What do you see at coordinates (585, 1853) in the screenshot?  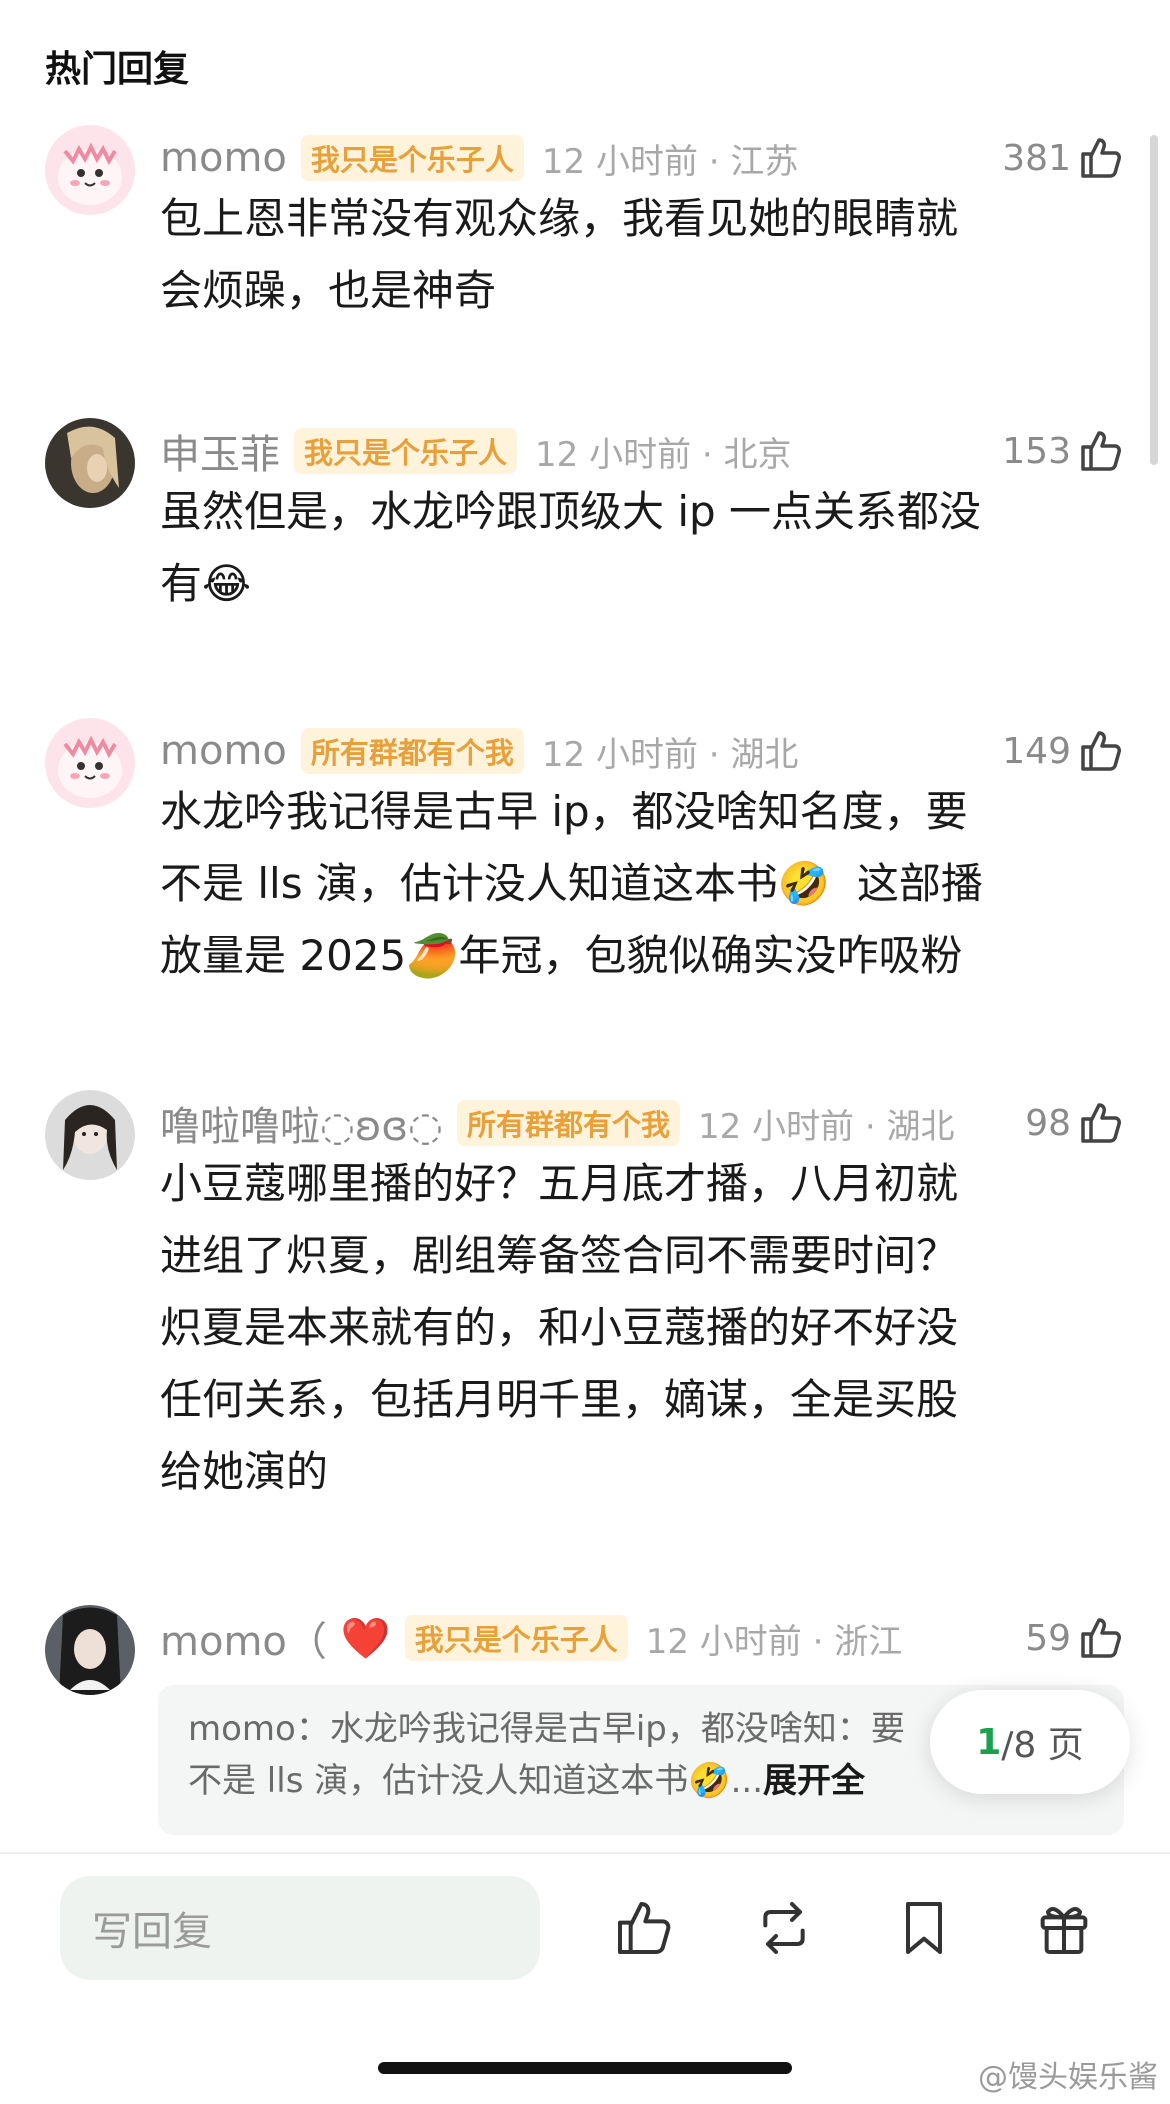 I see `divider` at bounding box center [585, 1853].